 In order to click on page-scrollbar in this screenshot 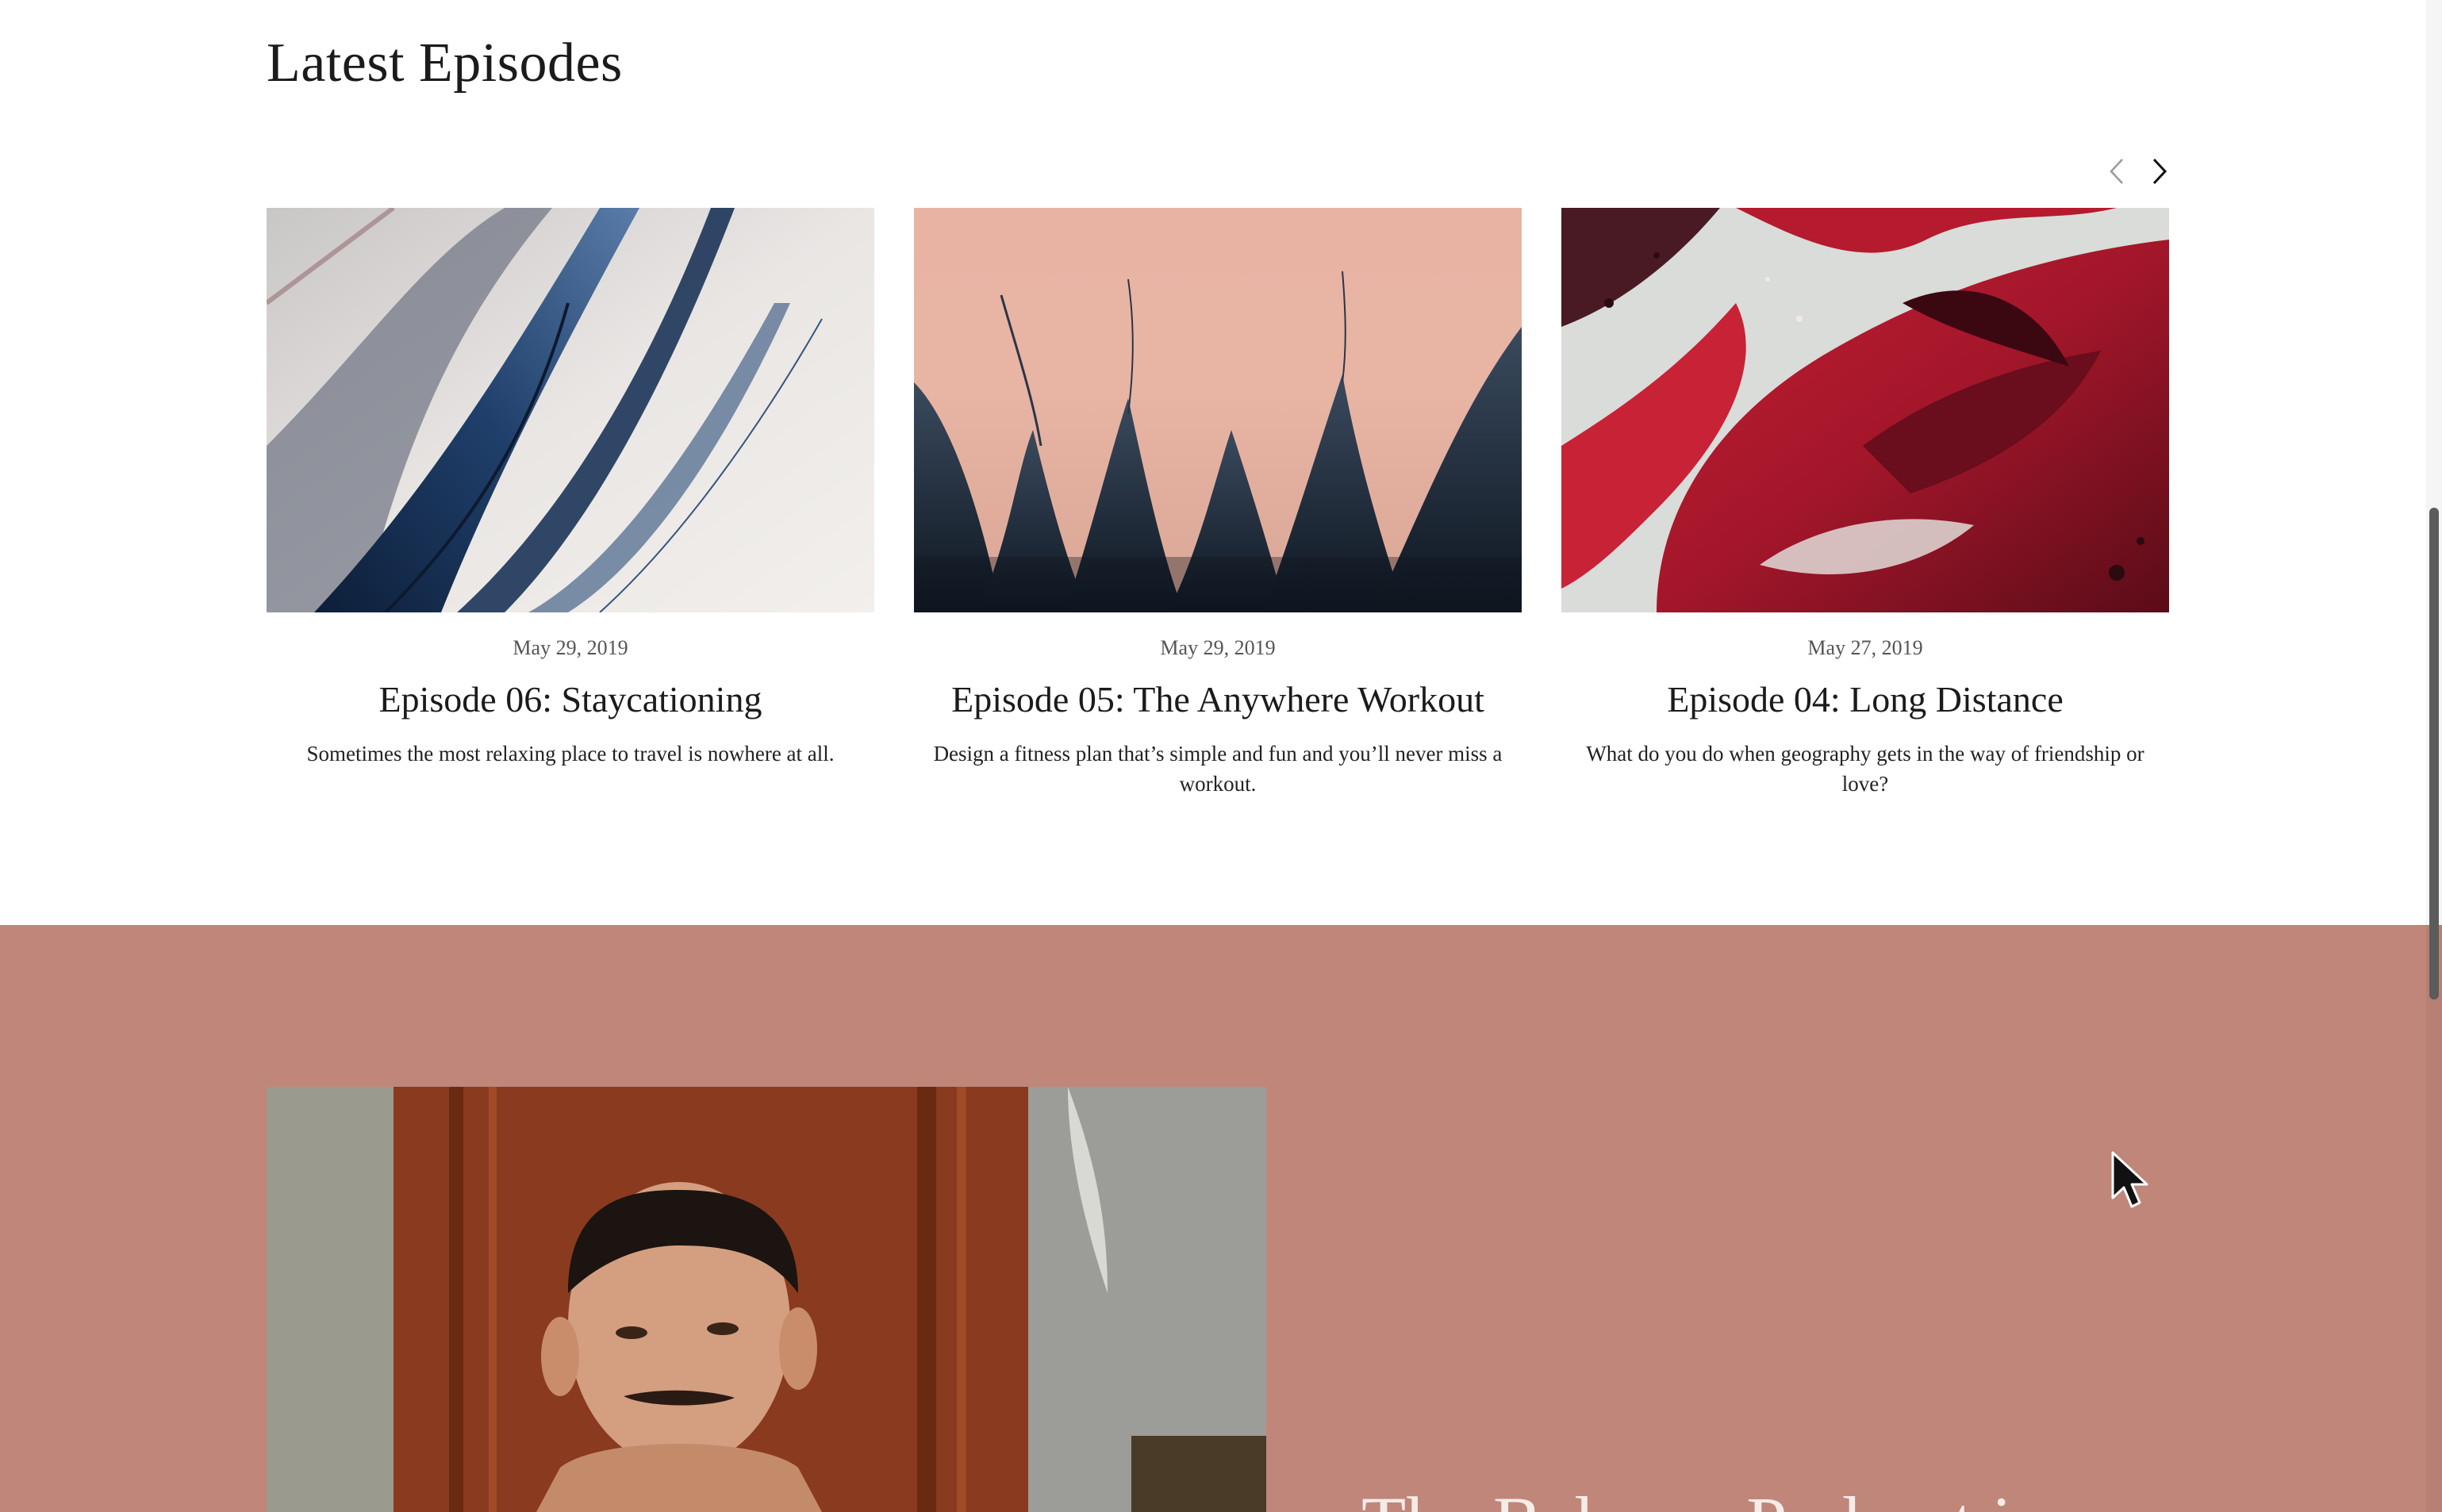, I will do `click(2434, 756)`.